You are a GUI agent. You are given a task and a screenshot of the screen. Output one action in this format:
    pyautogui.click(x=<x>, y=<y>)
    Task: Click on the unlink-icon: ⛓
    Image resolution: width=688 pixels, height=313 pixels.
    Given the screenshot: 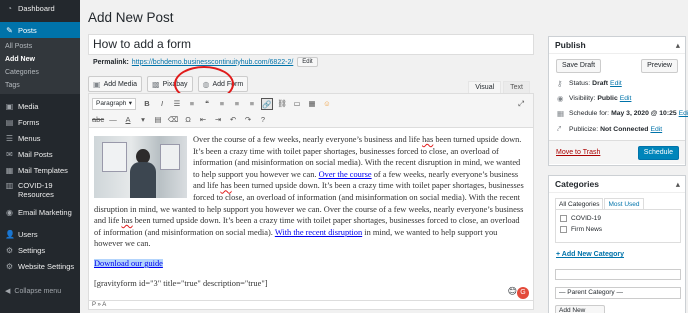 What is the action you would take?
    pyautogui.click(x=282, y=104)
    